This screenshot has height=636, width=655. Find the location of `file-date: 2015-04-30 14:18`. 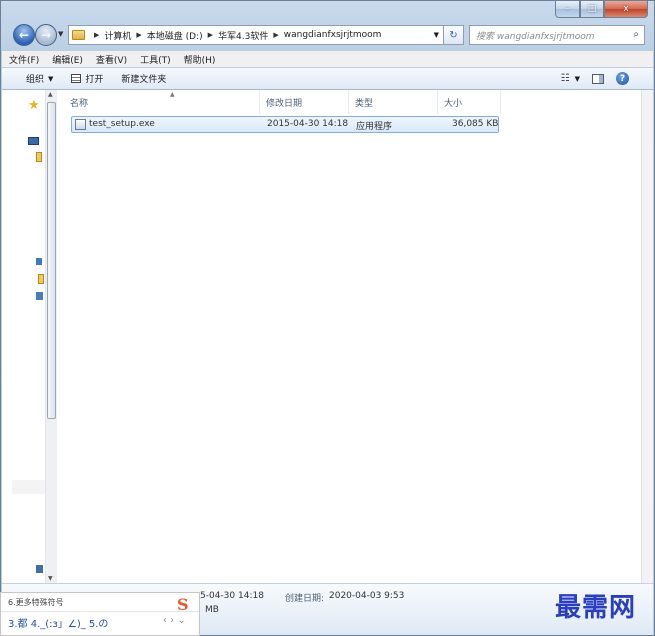

file-date: 2015-04-30 14:18 is located at coordinates (308, 124).